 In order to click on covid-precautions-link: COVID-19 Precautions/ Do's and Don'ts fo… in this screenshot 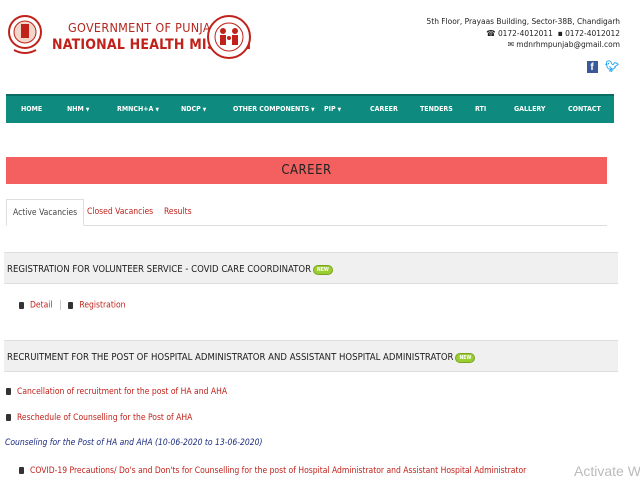, I will do `click(278, 471)`.